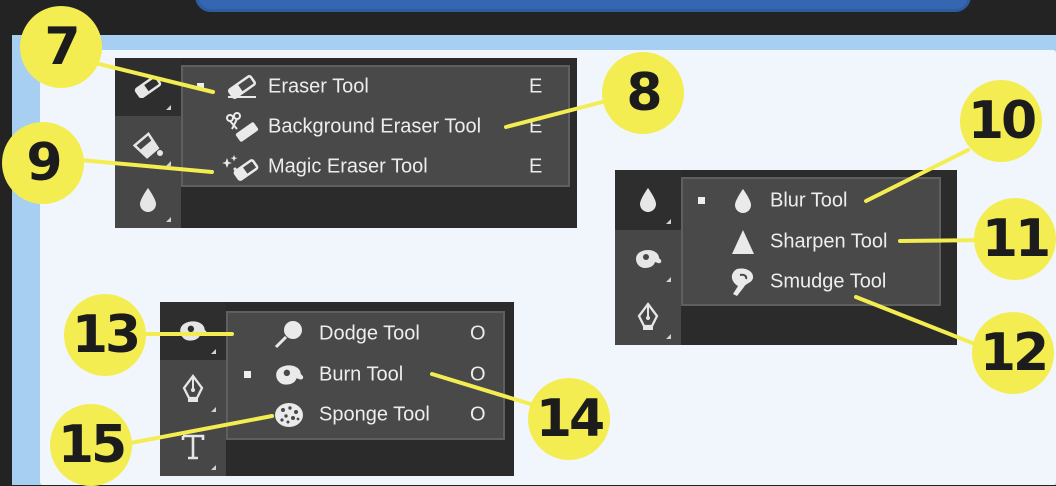 This screenshot has width=1056, height=486. Describe the element at coordinates (569, 419) in the screenshot. I see `callout-14: 14` at that location.